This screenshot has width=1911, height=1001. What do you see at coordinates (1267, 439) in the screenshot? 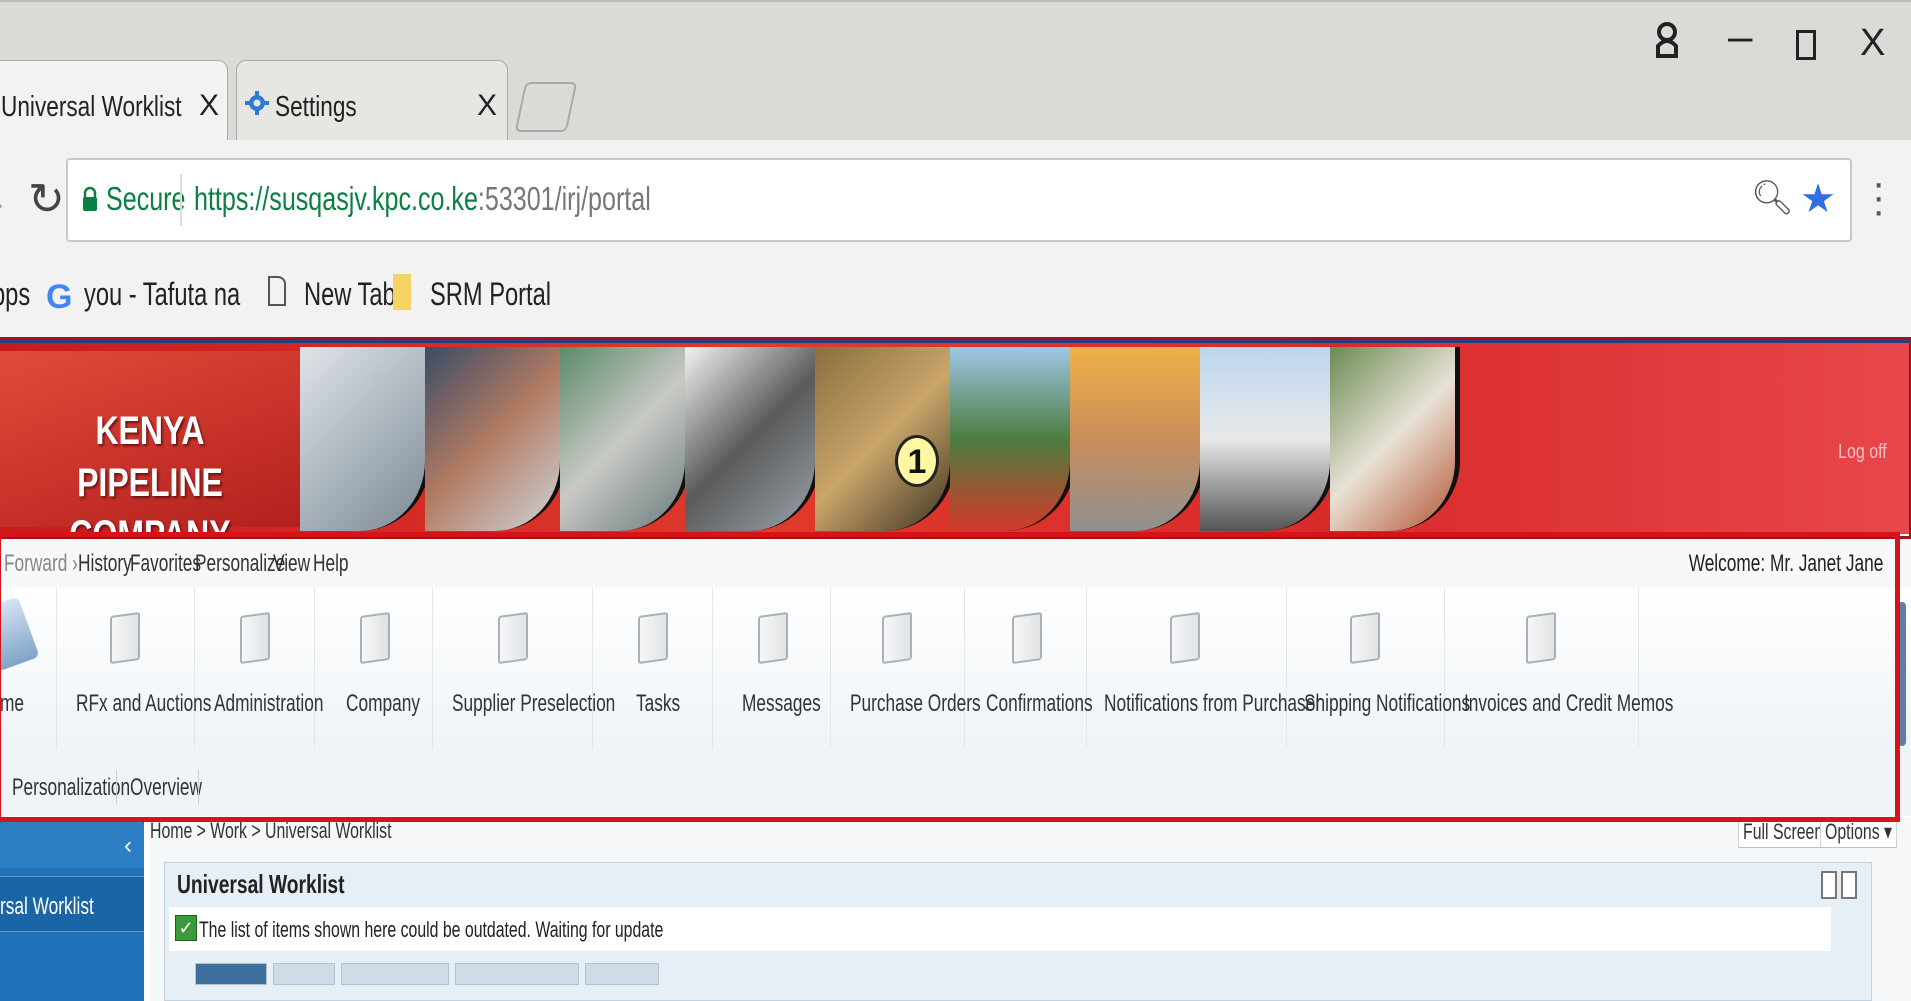
I see `banner-photo-tanker` at bounding box center [1267, 439].